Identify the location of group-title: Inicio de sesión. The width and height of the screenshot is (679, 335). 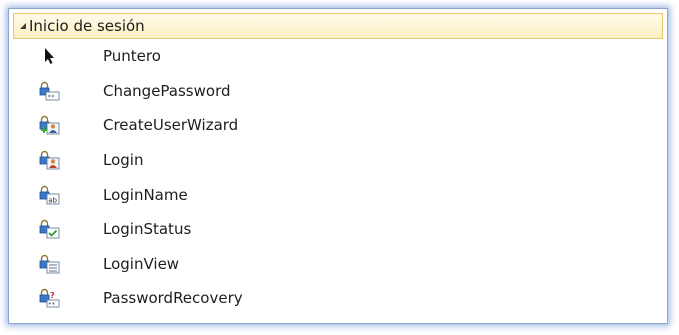
(87, 26).